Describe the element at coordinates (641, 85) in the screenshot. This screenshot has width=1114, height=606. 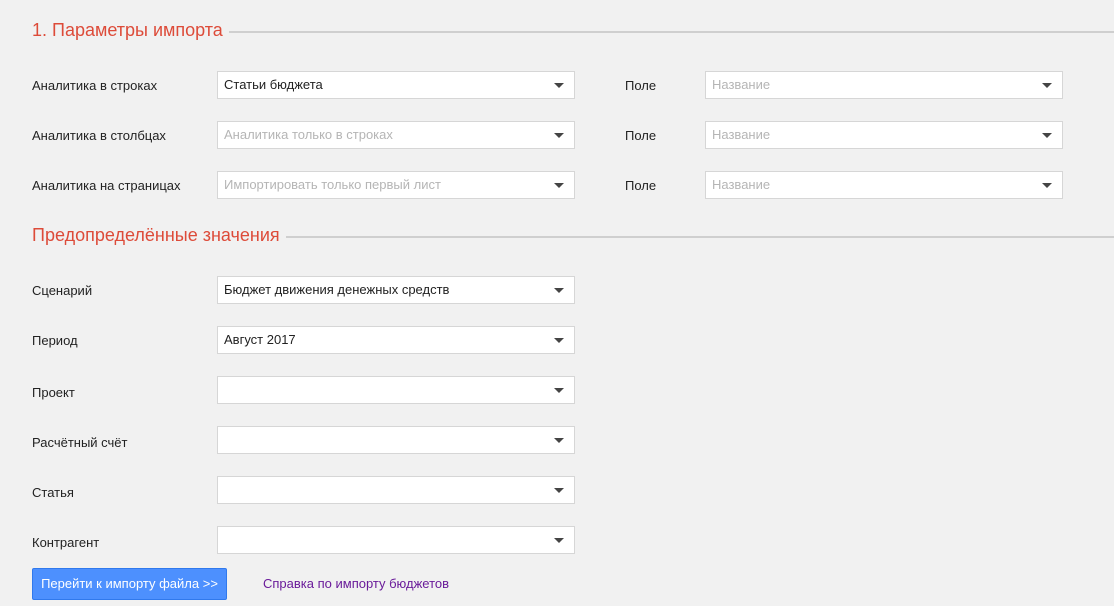
I see `rows-field-label: Поле` at that location.